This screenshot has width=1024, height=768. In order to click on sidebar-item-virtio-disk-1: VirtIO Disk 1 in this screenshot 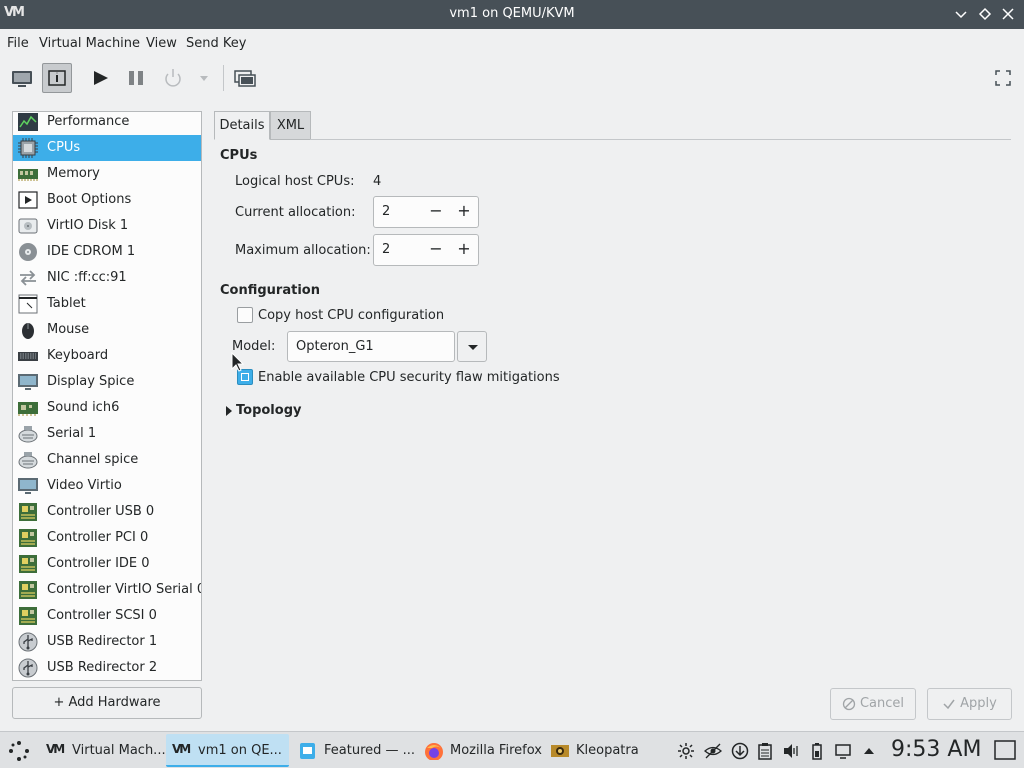, I will do `click(107, 226)`.